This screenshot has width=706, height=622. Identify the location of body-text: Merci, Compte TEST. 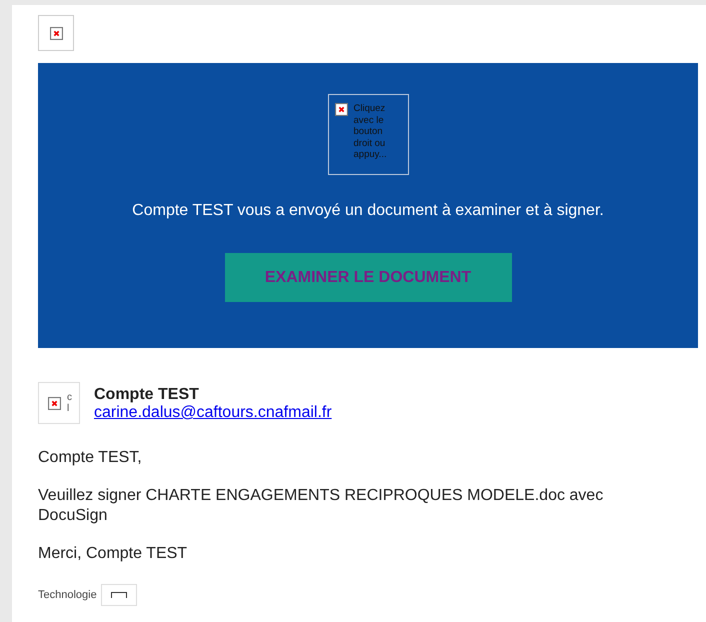
(113, 554).